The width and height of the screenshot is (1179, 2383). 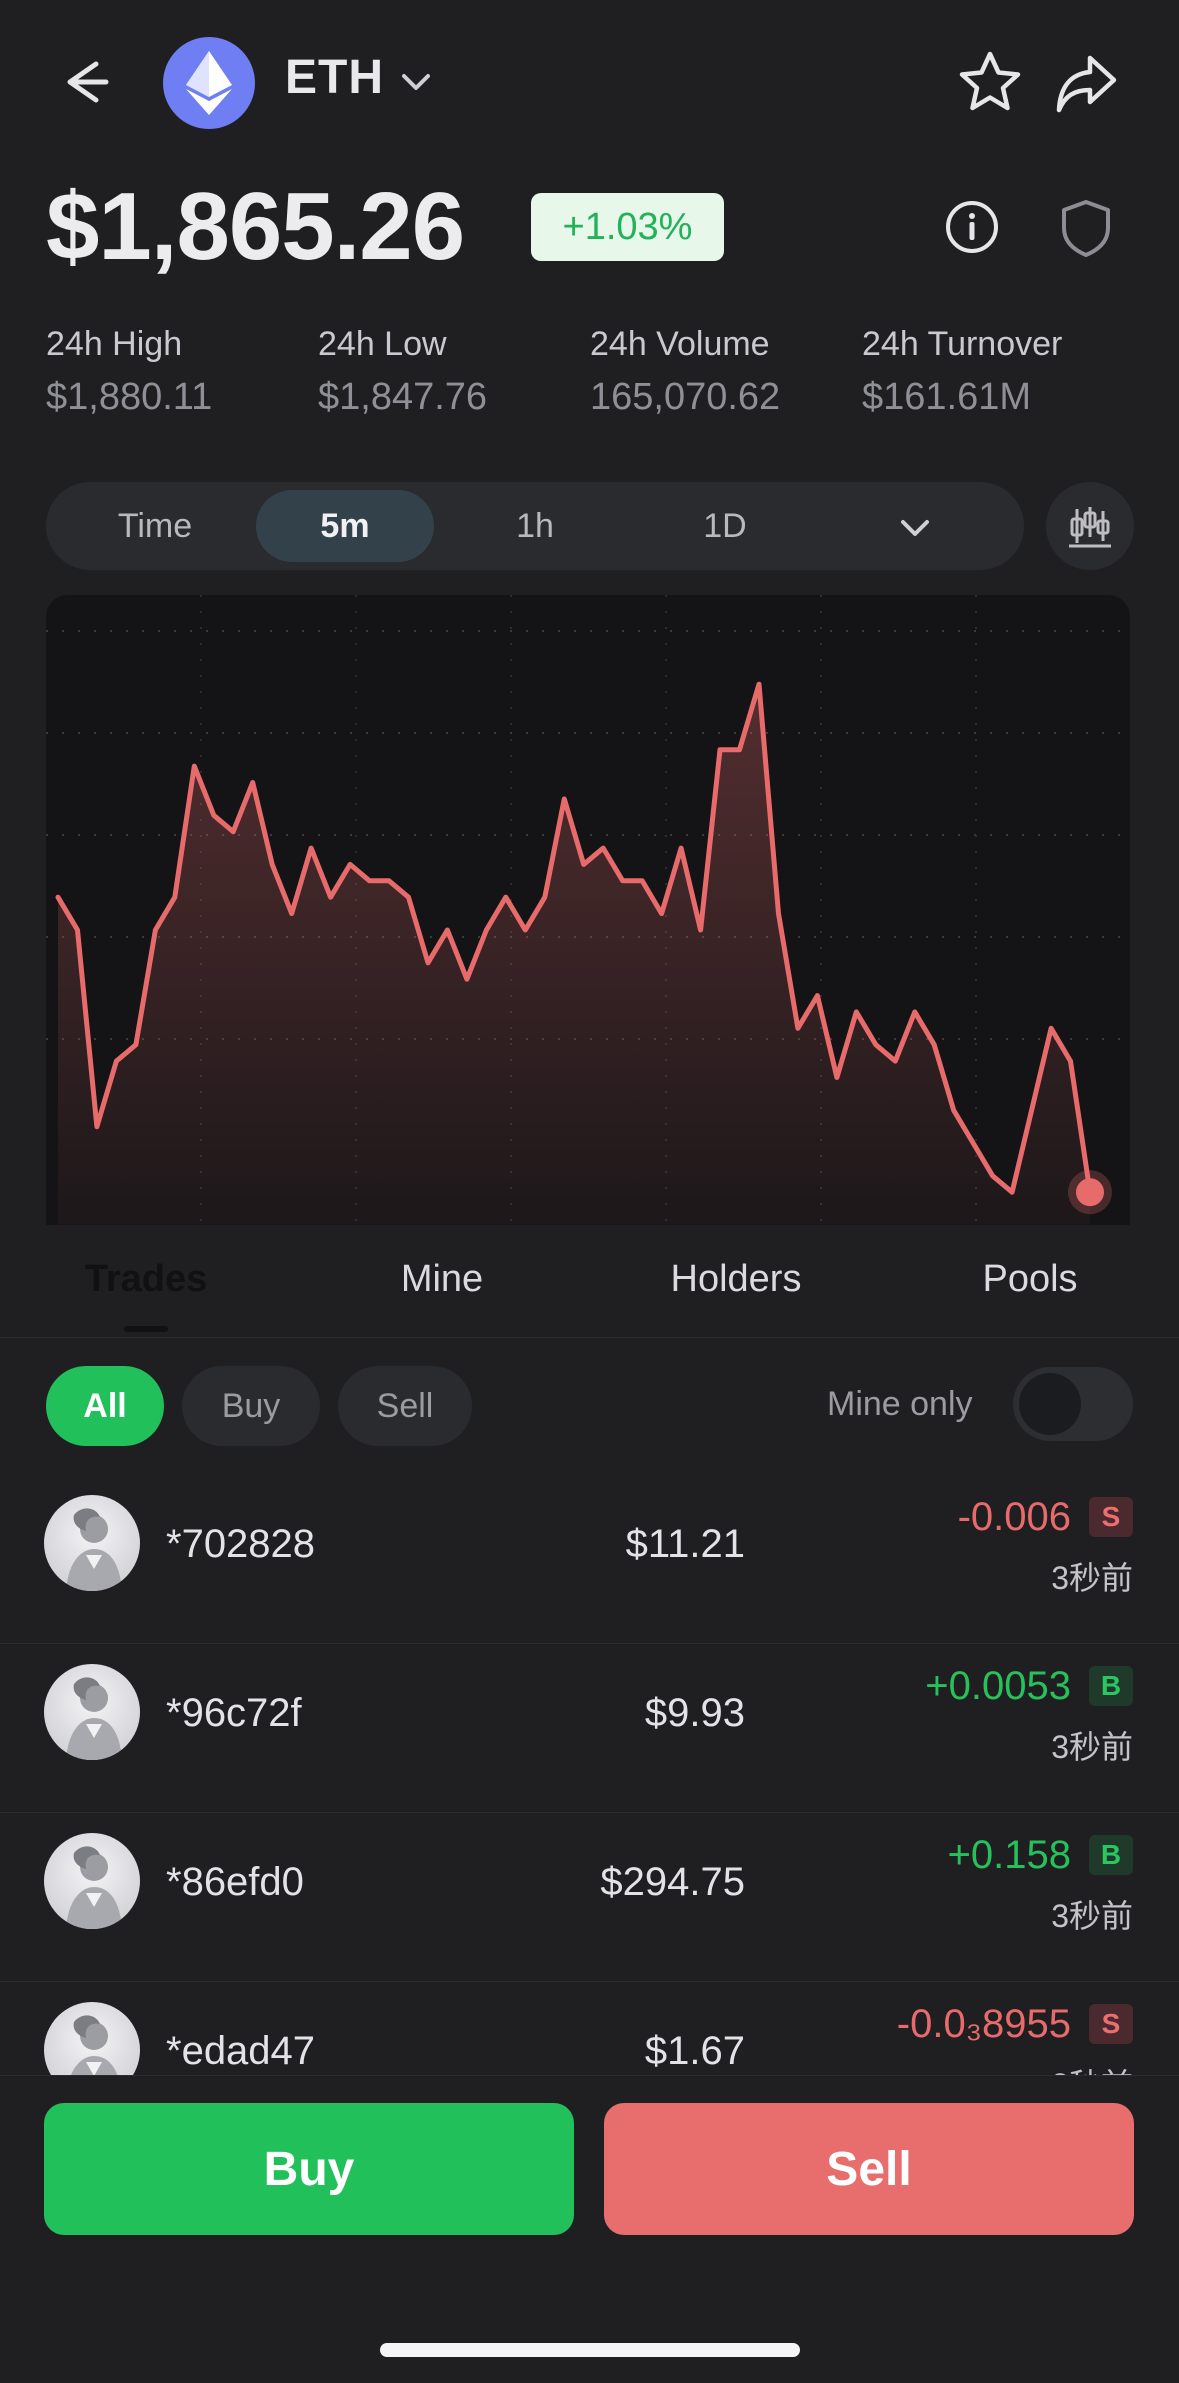 What do you see at coordinates (589, 1897) in the screenshot?
I see `table-row: *86efd0 $294.75 +0.158 B 3秒前` at bounding box center [589, 1897].